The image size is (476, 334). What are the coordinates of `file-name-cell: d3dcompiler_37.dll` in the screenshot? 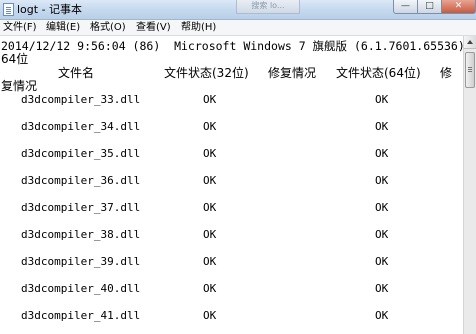 It's located at (81, 207).